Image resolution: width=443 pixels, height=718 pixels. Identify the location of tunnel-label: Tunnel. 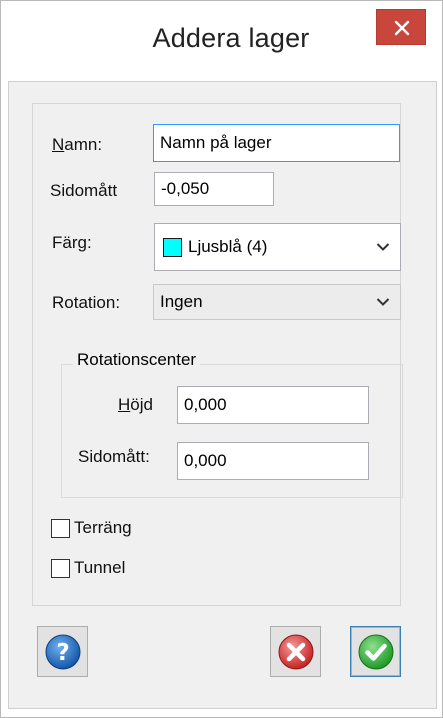
(100, 567).